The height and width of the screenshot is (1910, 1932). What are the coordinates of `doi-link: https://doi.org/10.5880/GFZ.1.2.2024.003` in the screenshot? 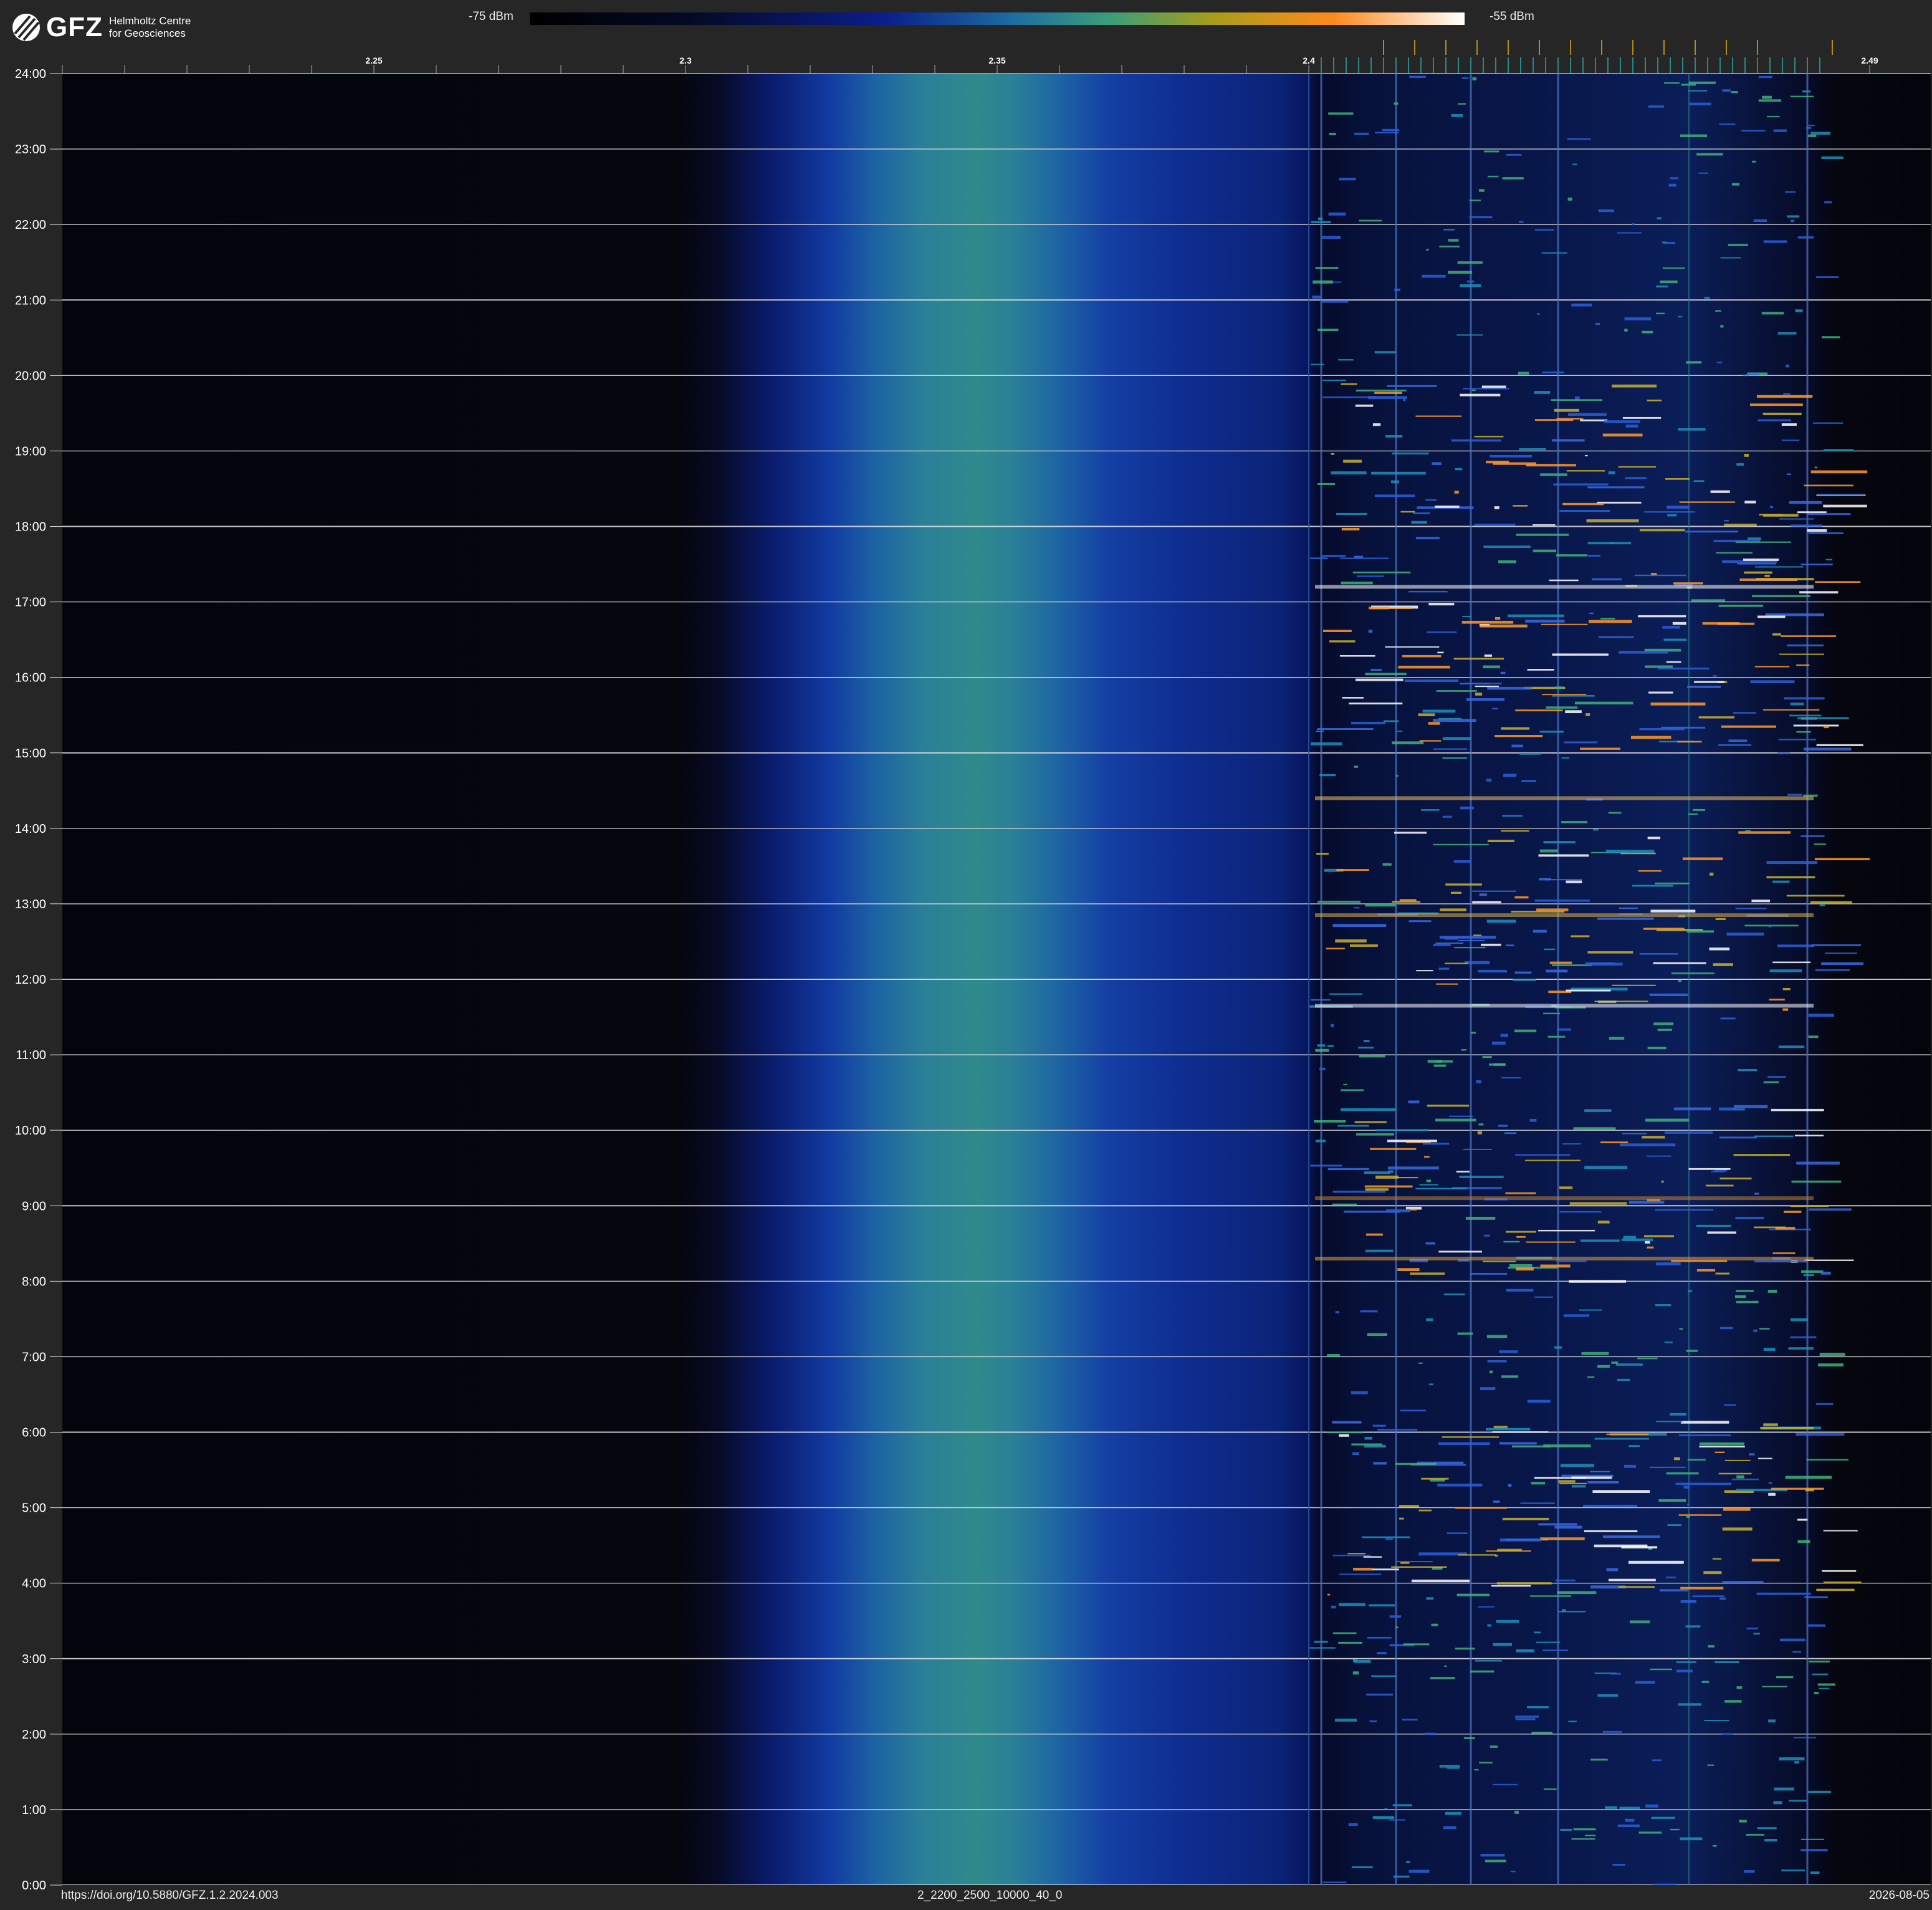 It's located at (170, 1896).